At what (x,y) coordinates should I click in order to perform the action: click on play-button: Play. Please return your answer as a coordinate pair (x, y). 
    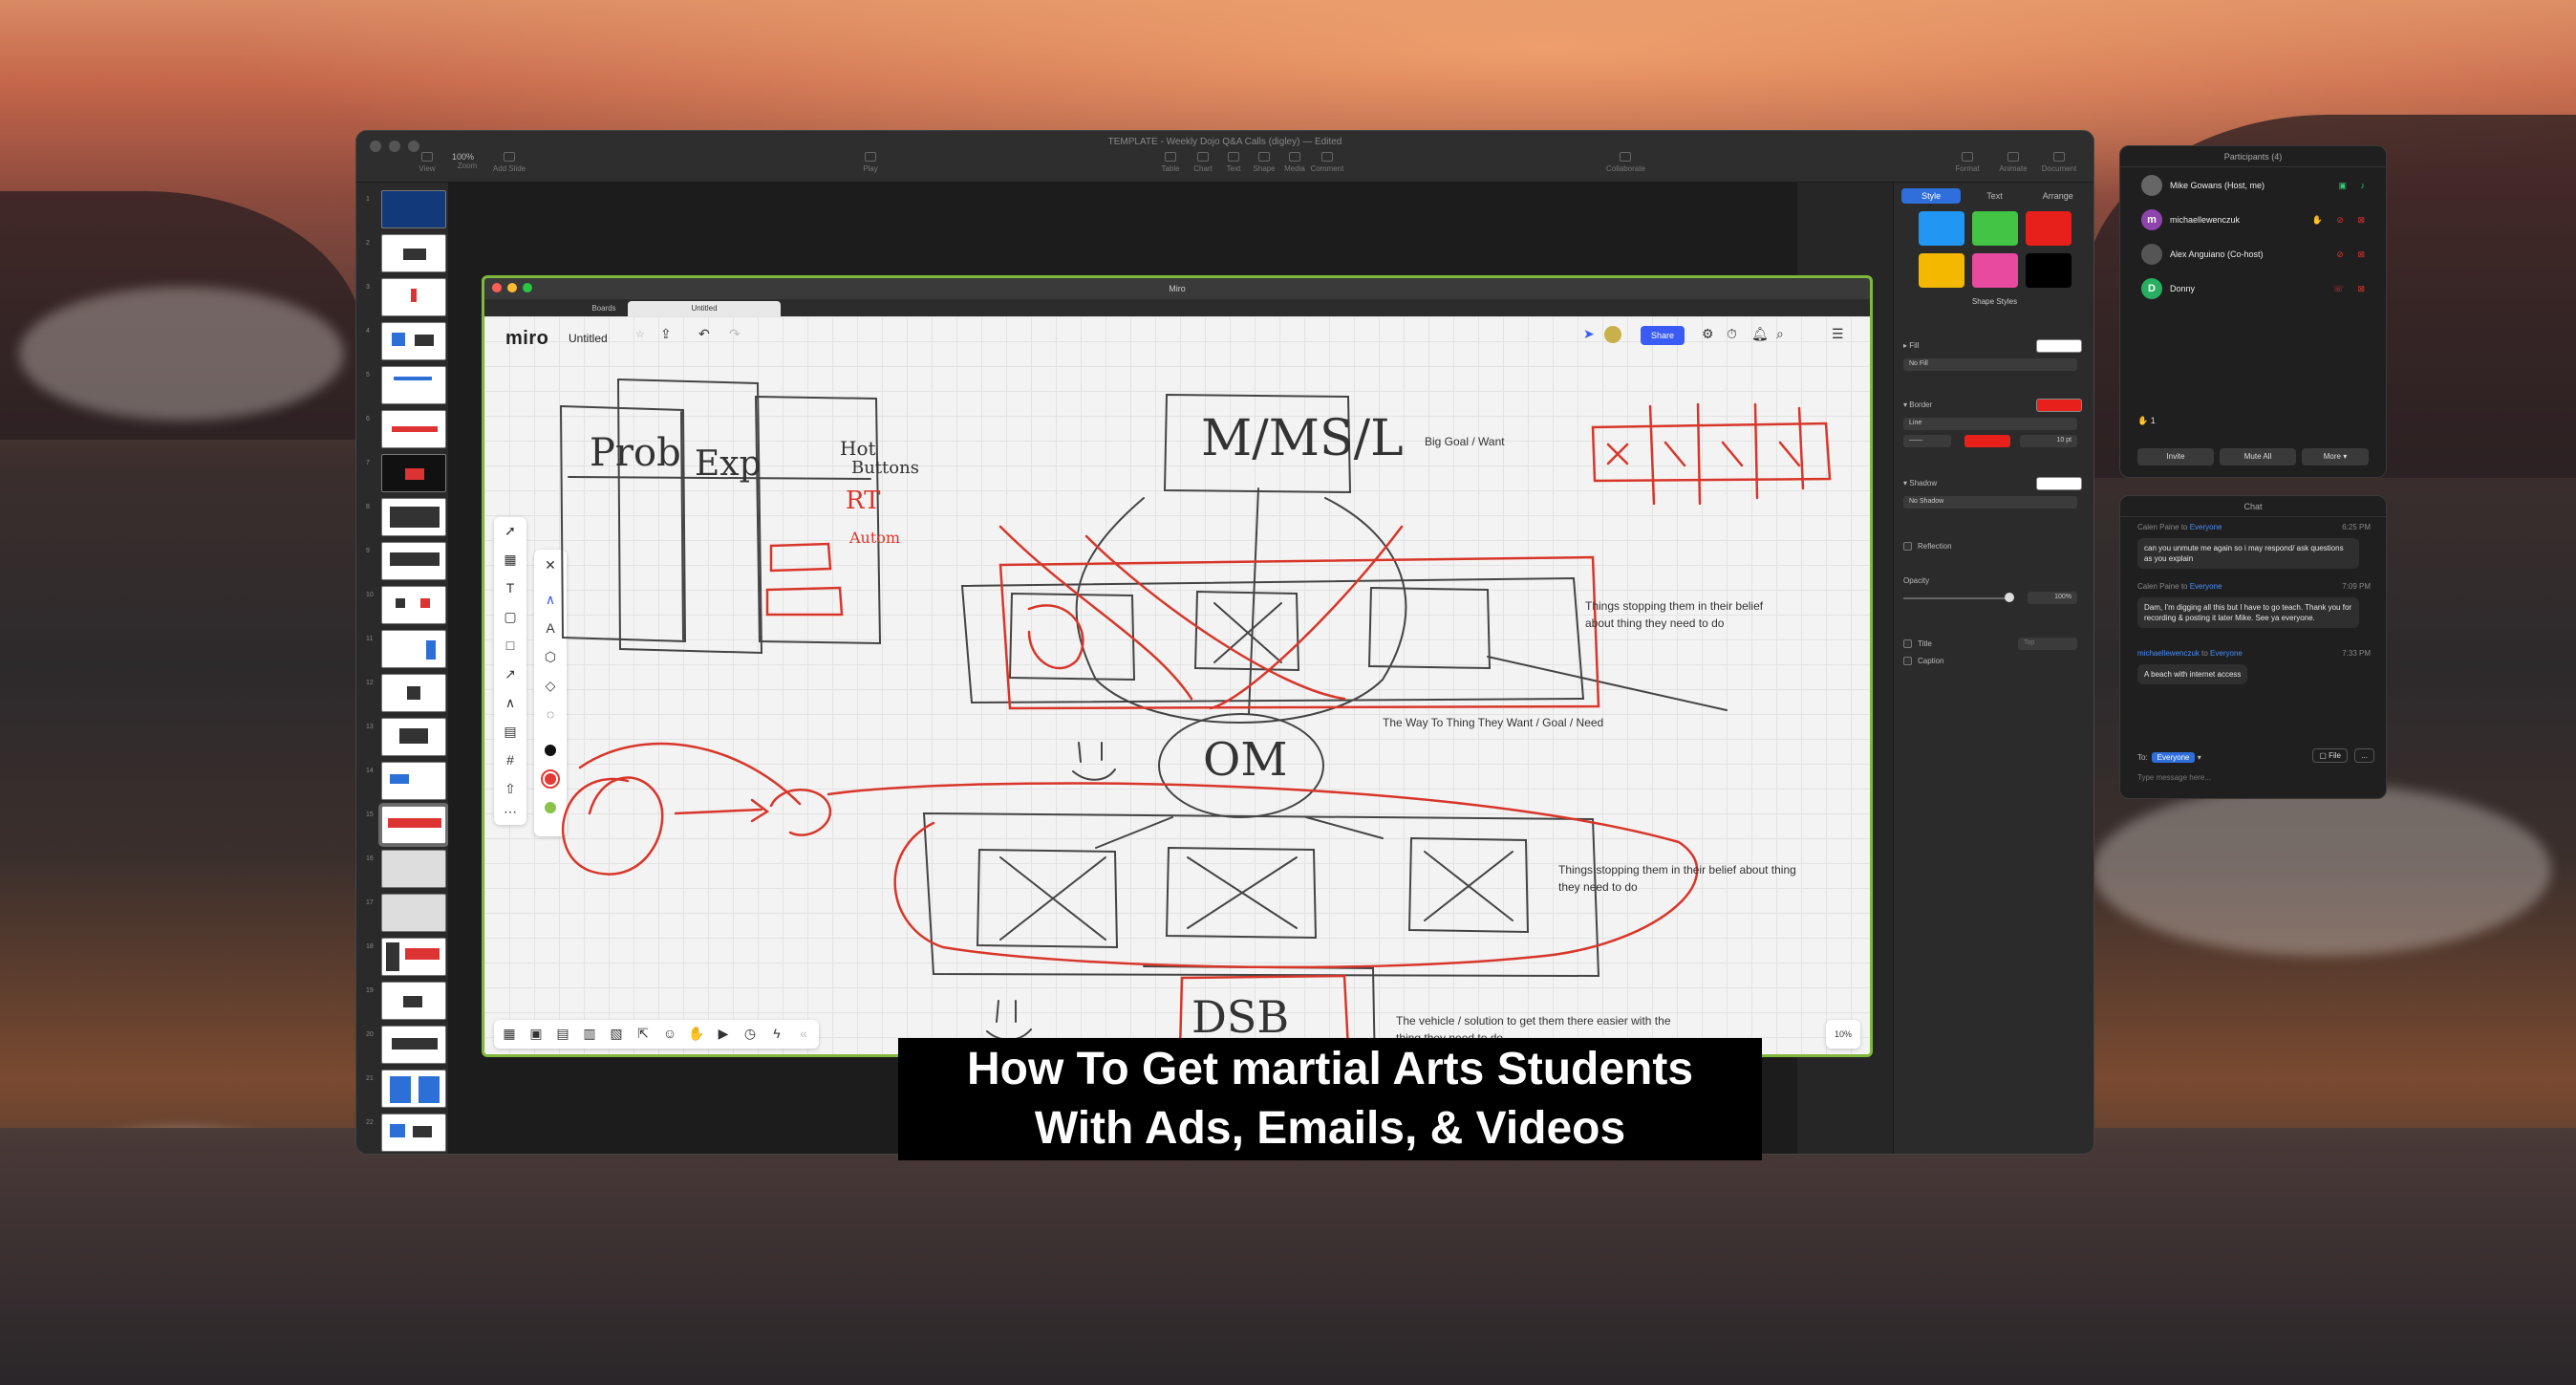
    Looking at the image, I should click on (870, 162).